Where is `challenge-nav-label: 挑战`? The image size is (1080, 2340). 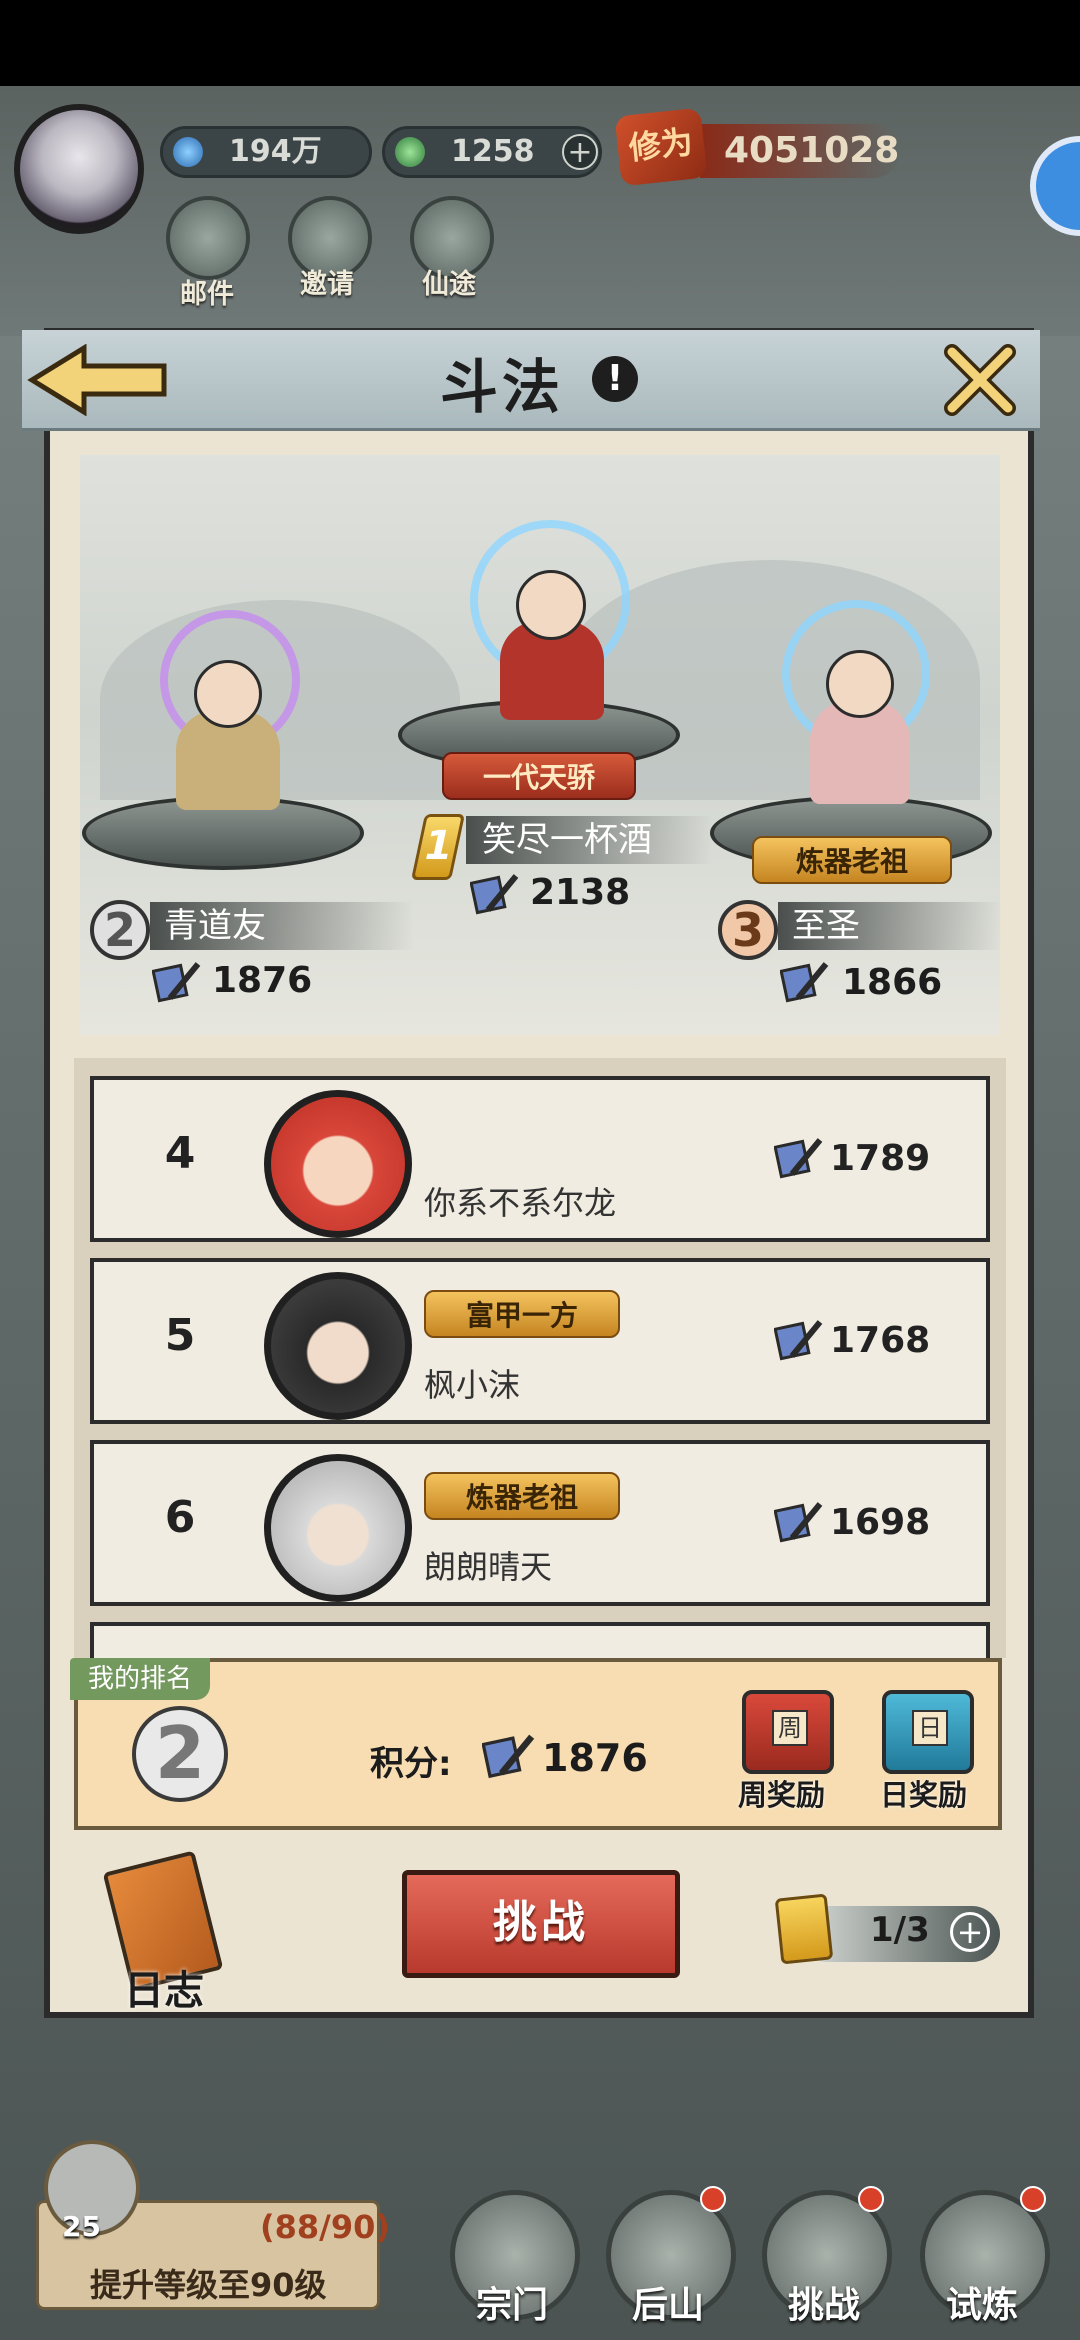
challenge-nav-label: 挑战 is located at coordinates (824, 2305).